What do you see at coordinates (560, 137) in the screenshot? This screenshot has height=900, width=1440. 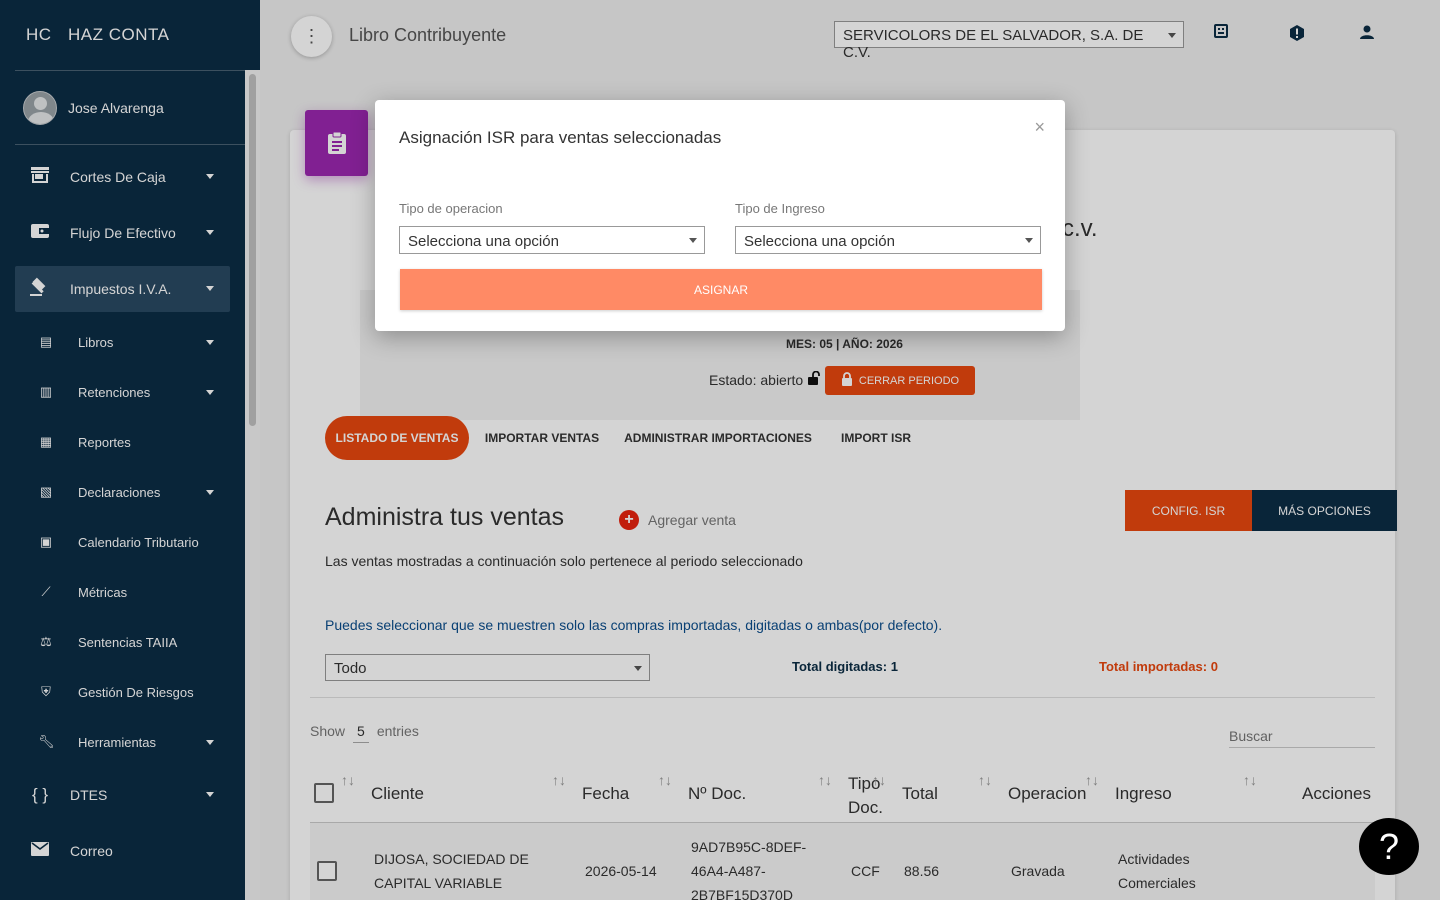 I see `modal-title: Asignación ISR para ventas seleccionadas` at bounding box center [560, 137].